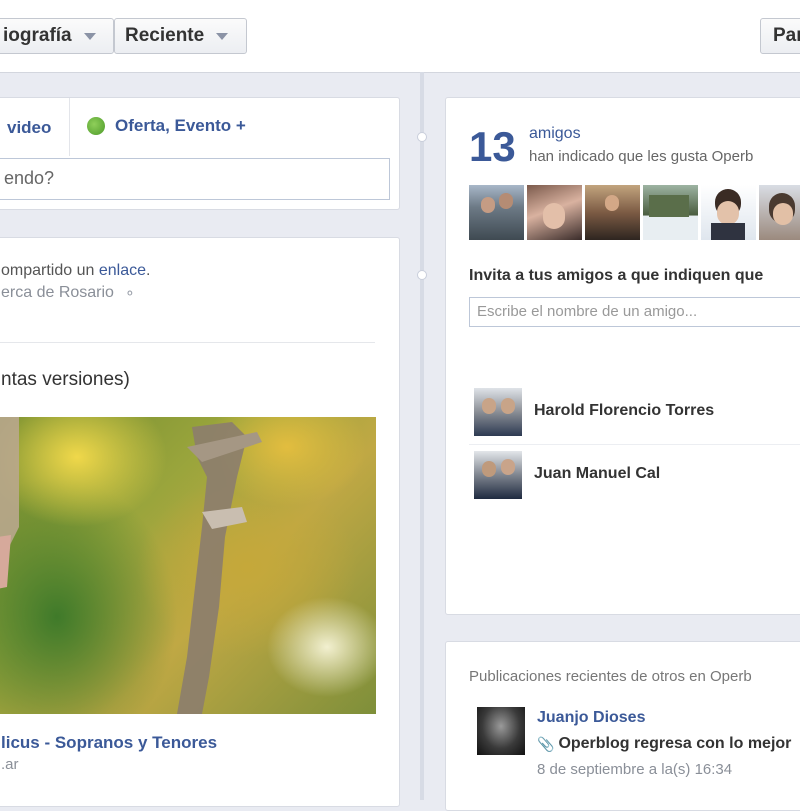 The image size is (800, 811). Describe the element at coordinates (165, 35) in the screenshot. I see `filter-reciente-label: Reciente` at that location.